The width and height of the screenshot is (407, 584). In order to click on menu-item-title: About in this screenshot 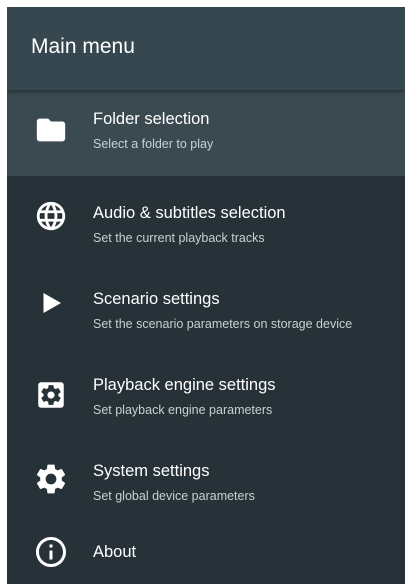, I will do `click(115, 552)`.